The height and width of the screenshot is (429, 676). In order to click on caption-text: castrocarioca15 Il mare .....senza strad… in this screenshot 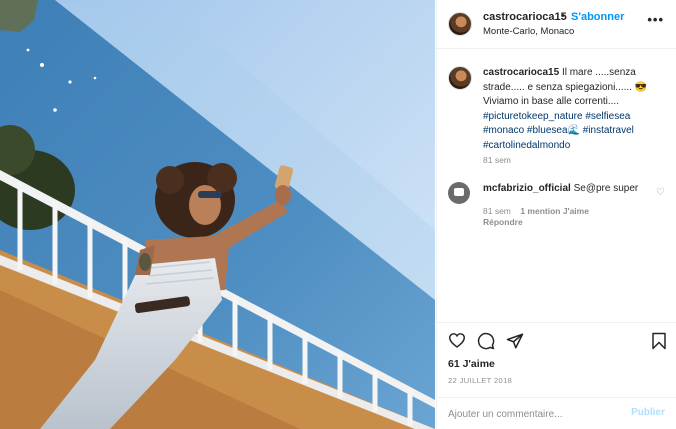, I will do `click(575, 109)`.